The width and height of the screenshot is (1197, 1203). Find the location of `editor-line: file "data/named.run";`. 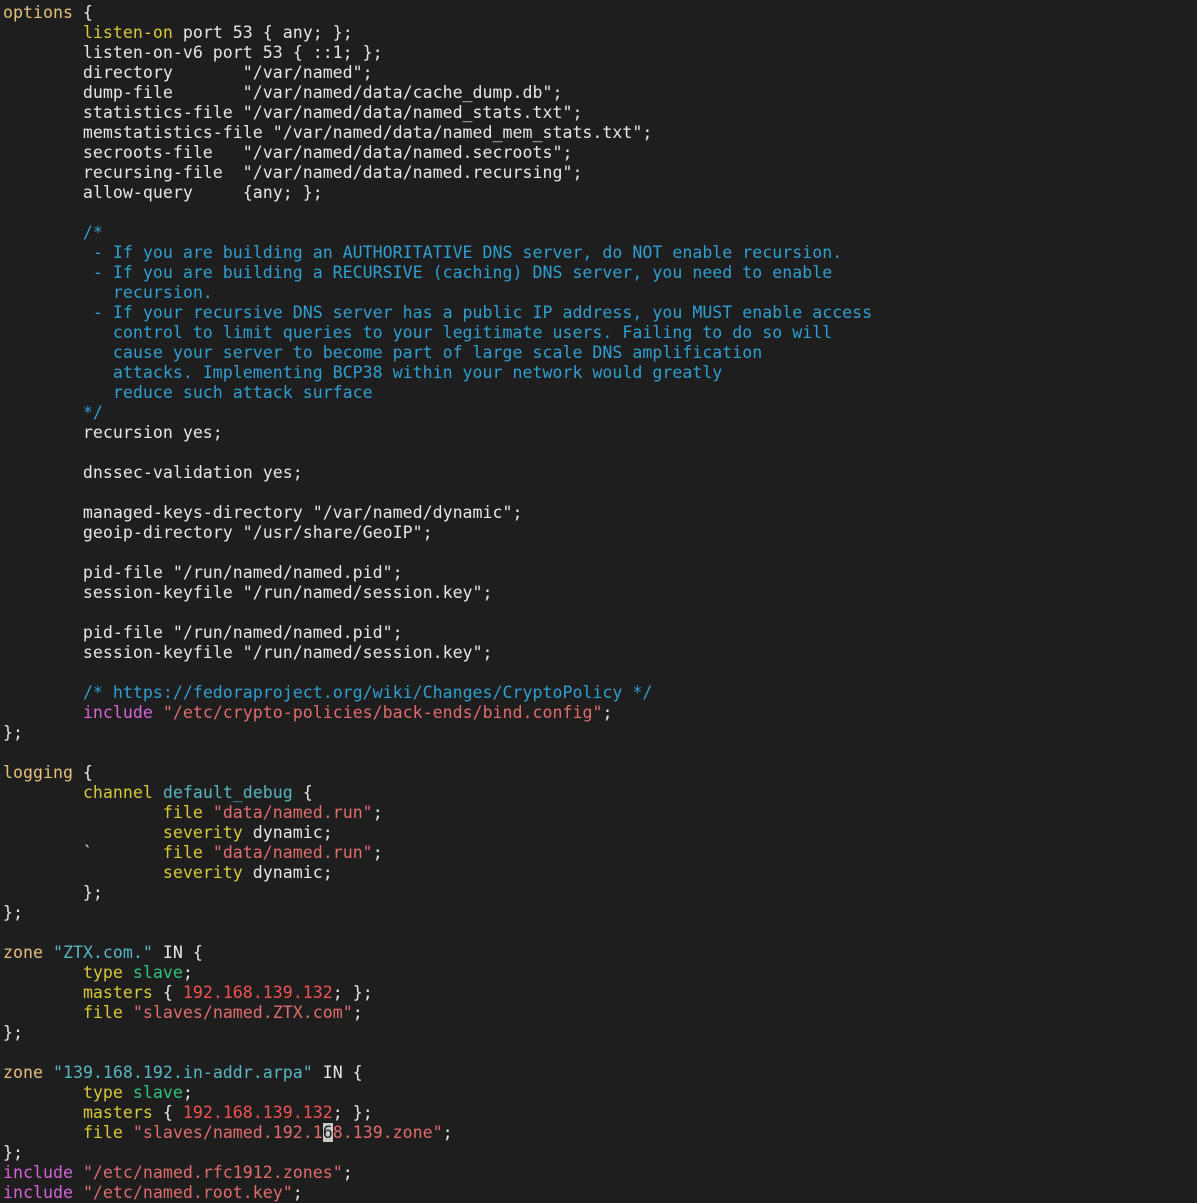

editor-line: file "data/named.run"; is located at coordinates (598, 813).